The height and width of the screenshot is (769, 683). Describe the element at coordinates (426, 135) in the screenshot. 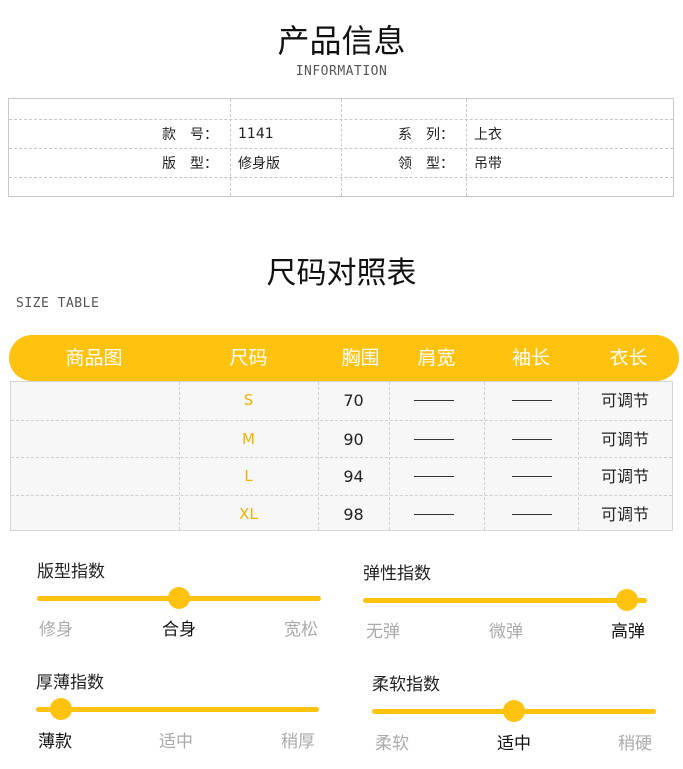

I see `info-label: 系 列：` at that location.